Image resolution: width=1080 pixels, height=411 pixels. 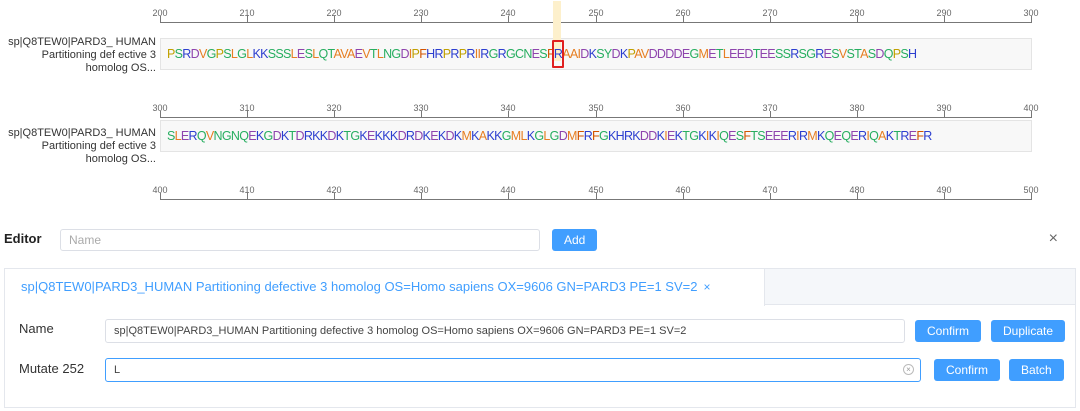 What do you see at coordinates (608, 54) in the screenshot?
I see `residue: Y` at bounding box center [608, 54].